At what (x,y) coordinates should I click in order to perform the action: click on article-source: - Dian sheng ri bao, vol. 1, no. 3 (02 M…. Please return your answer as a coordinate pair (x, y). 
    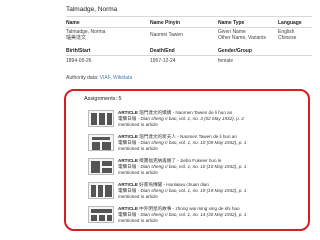
    Looking at the image, I should click on (190, 118).